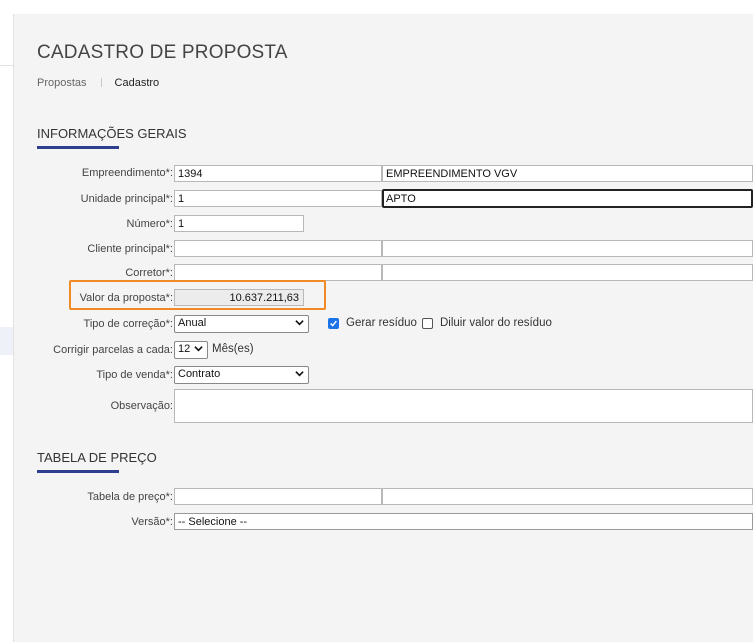  What do you see at coordinates (278, 272) in the screenshot?
I see `corretor-code-input` at bounding box center [278, 272].